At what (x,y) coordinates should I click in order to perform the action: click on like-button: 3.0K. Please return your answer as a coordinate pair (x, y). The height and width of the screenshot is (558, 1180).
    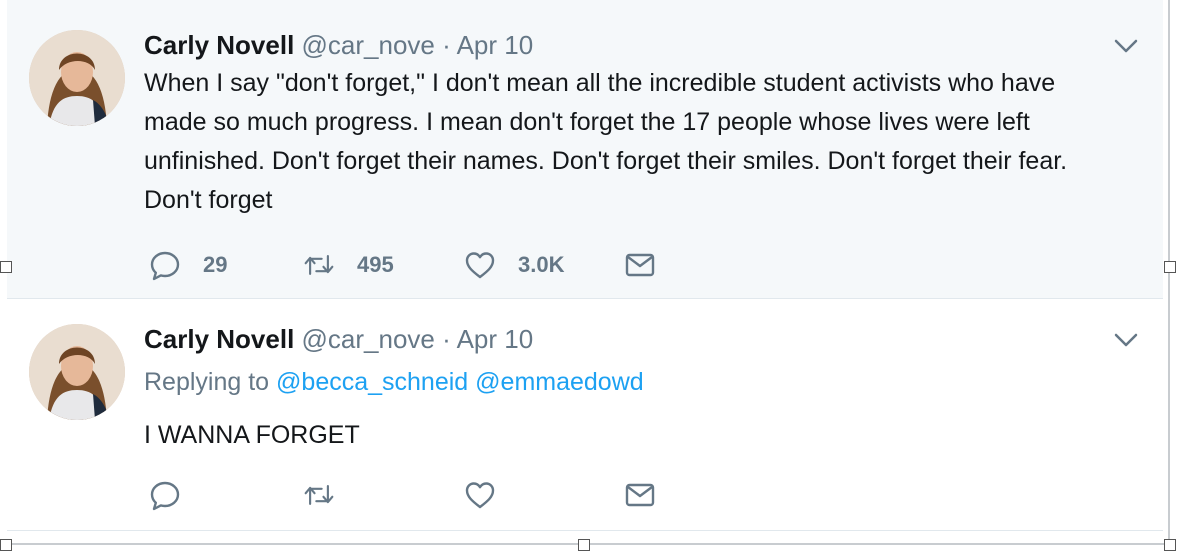
    Looking at the image, I should click on (514, 265).